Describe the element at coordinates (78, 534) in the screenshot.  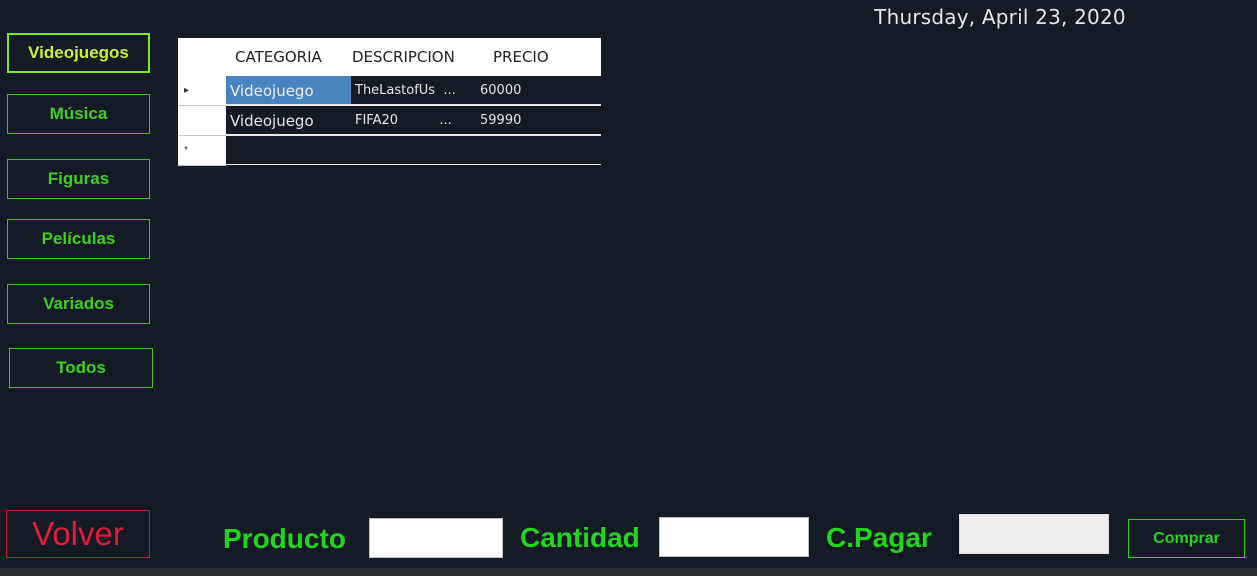
I see `back-button: Volver` at that location.